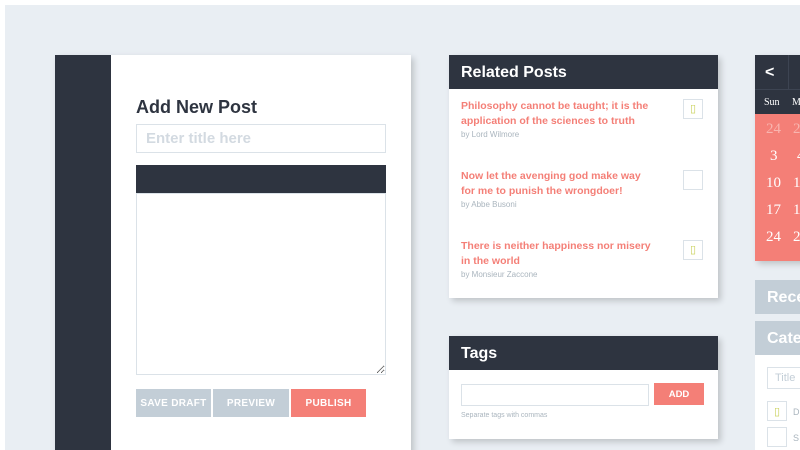 Image resolution: width=800 pixels, height=450 pixels. I want to click on post-link-line: application of the sciences to truth, so click(548, 121).